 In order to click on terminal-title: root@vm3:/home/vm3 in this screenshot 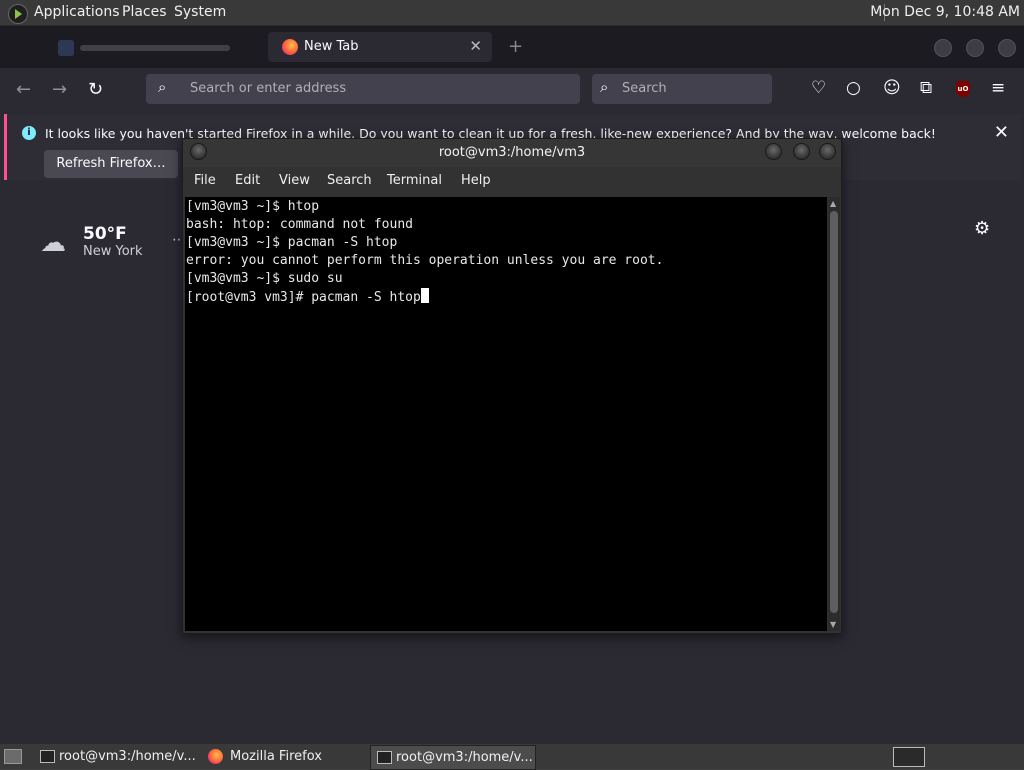, I will do `click(512, 152)`.